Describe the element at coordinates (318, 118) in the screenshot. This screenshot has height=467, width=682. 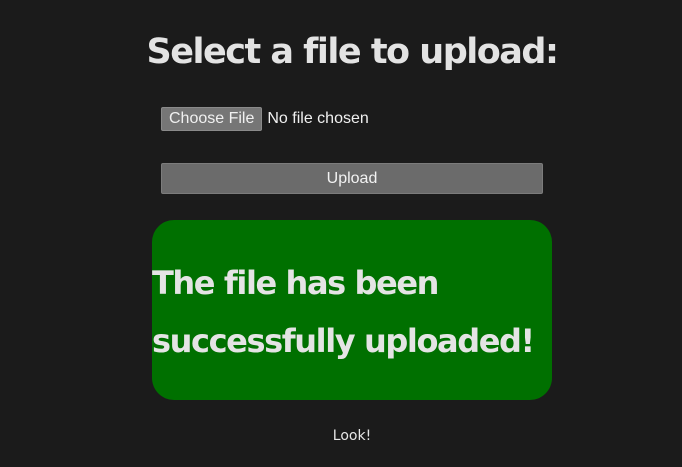
I see `file-status-text: No file chosen` at that location.